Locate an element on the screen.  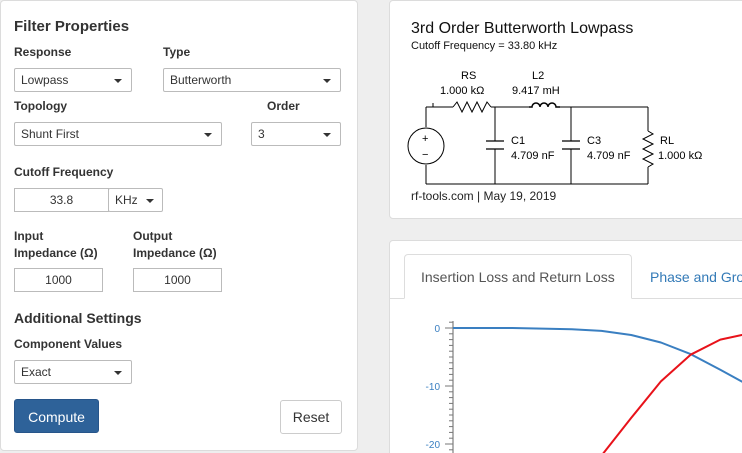
type-select: Butterworth is located at coordinates (252, 80).